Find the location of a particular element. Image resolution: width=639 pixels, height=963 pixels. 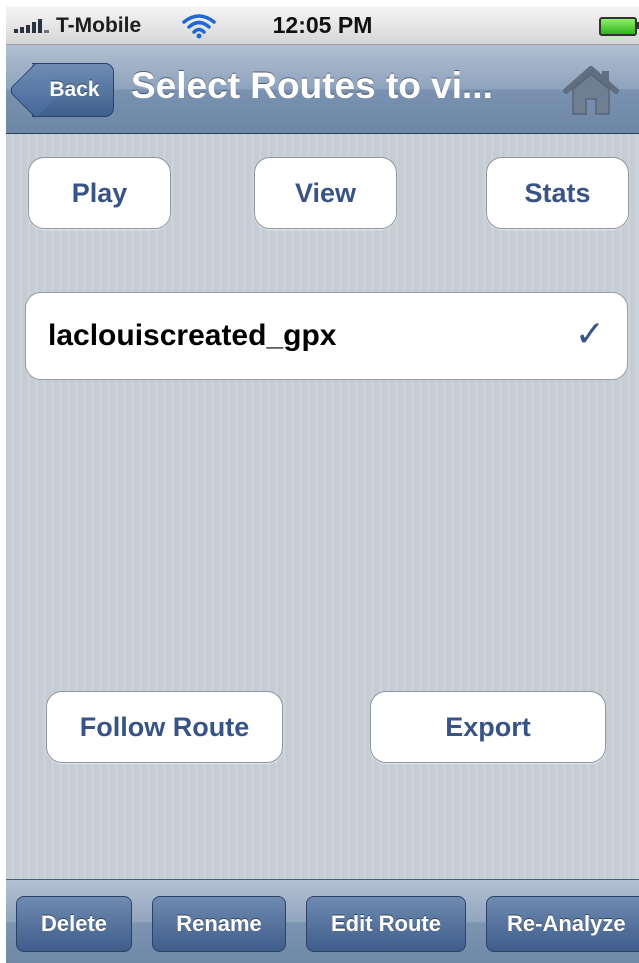

stats-button: Stats is located at coordinates (557, 193).